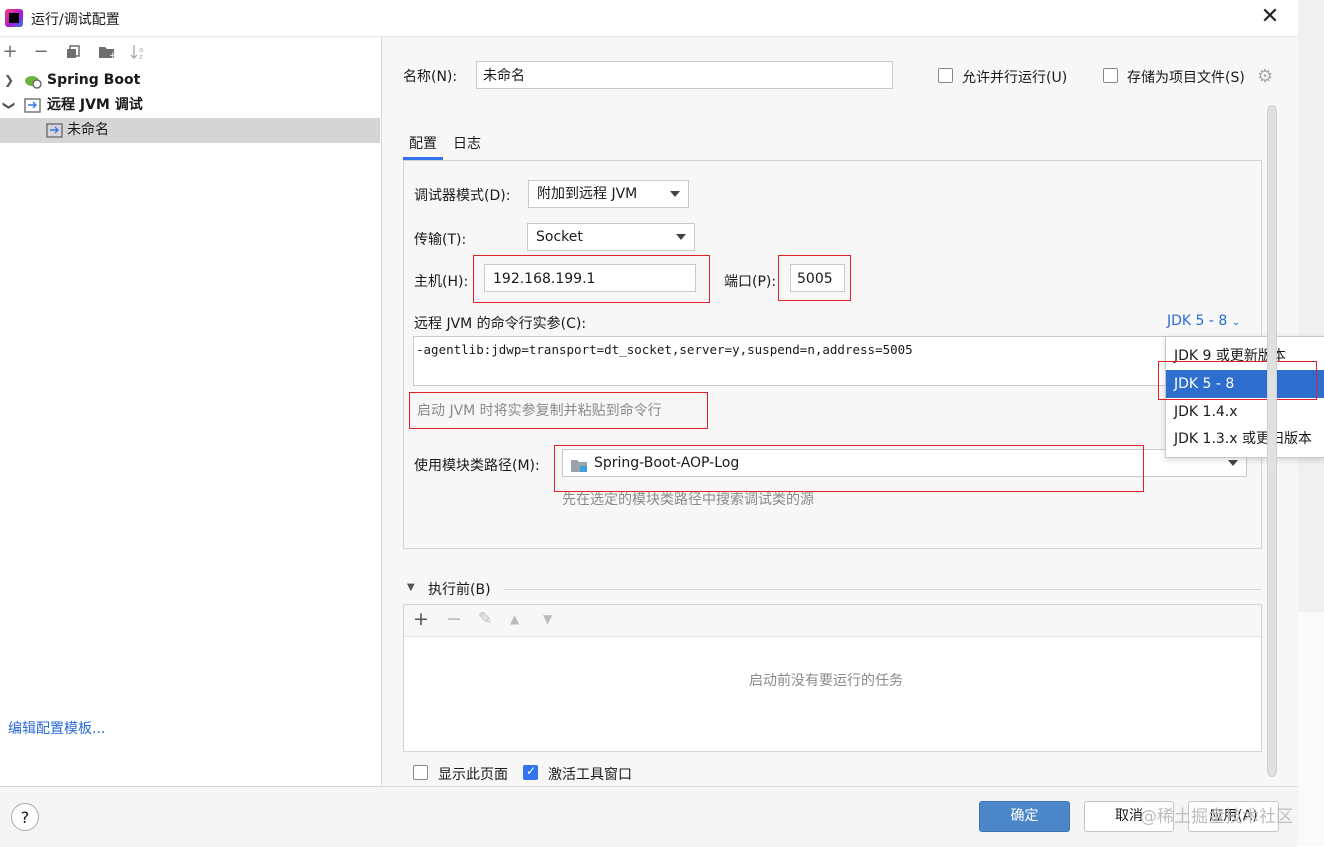 Image resolution: width=1324 pixels, height=847 pixels. Describe the element at coordinates (1236, 322) in the screenshot. I see `chevron-down-icon: ⌄` at that location.